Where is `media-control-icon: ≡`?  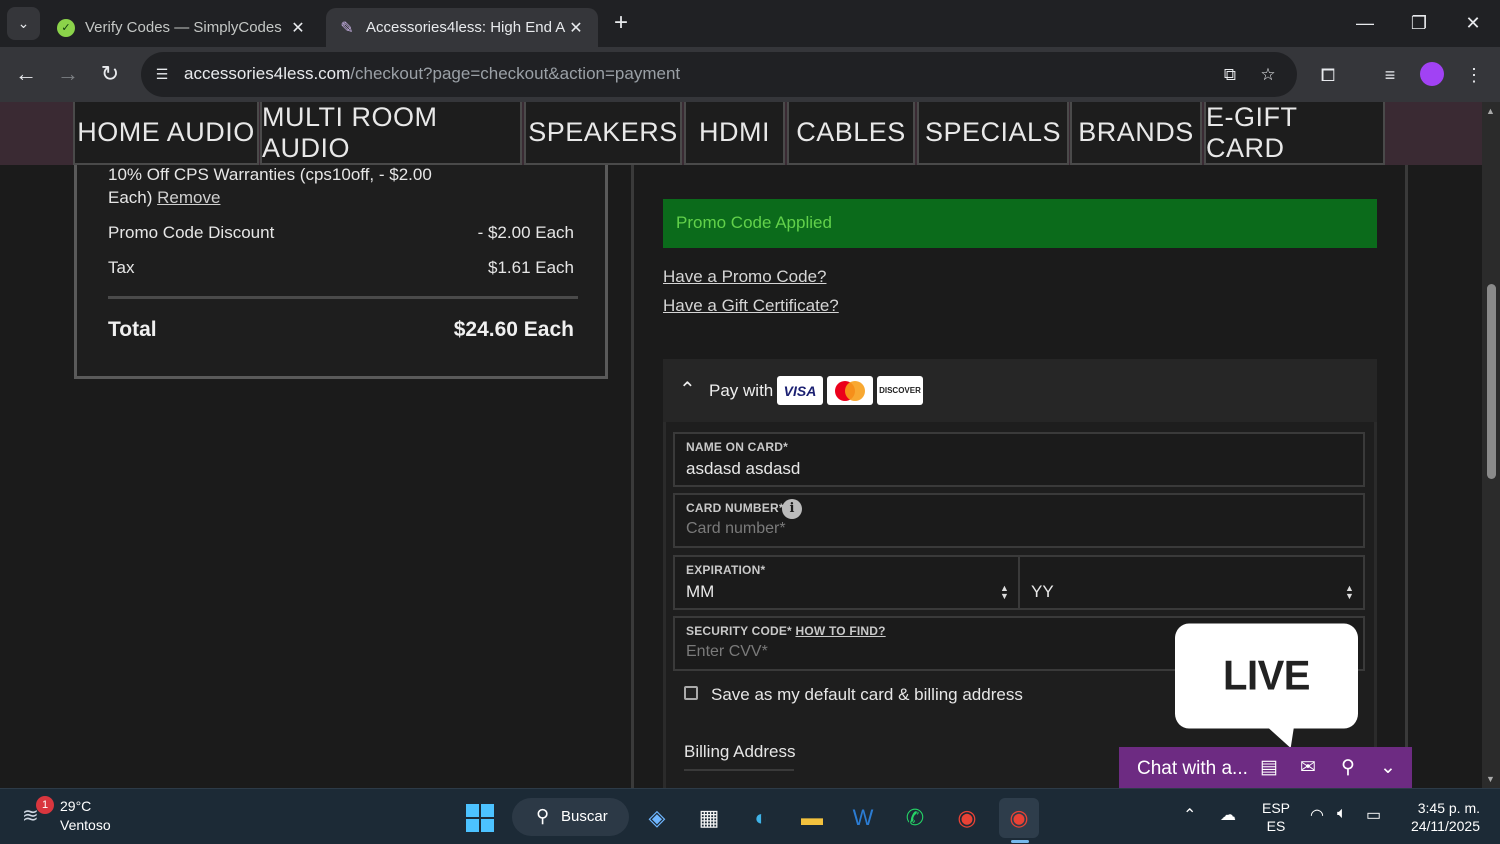 media-control-icon: ≡ is located at coordinates (1390, 75).